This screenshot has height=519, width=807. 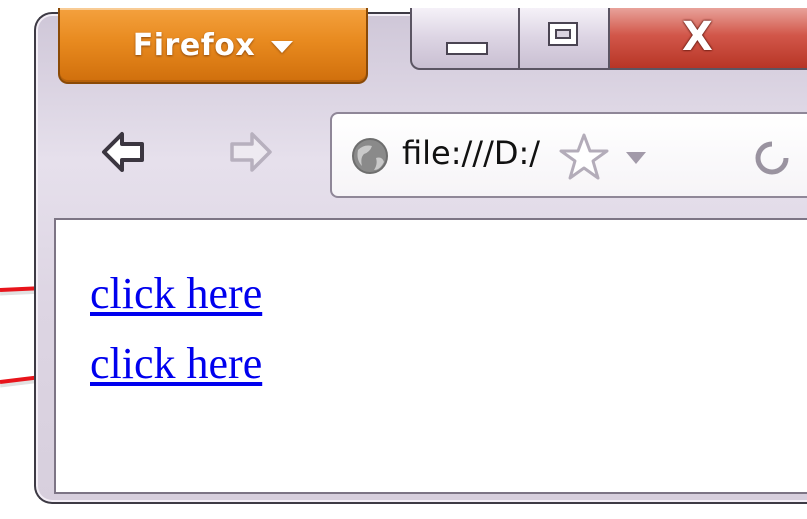 I want to click on url-bar: file:///D:/, so click(x=568, y=155).